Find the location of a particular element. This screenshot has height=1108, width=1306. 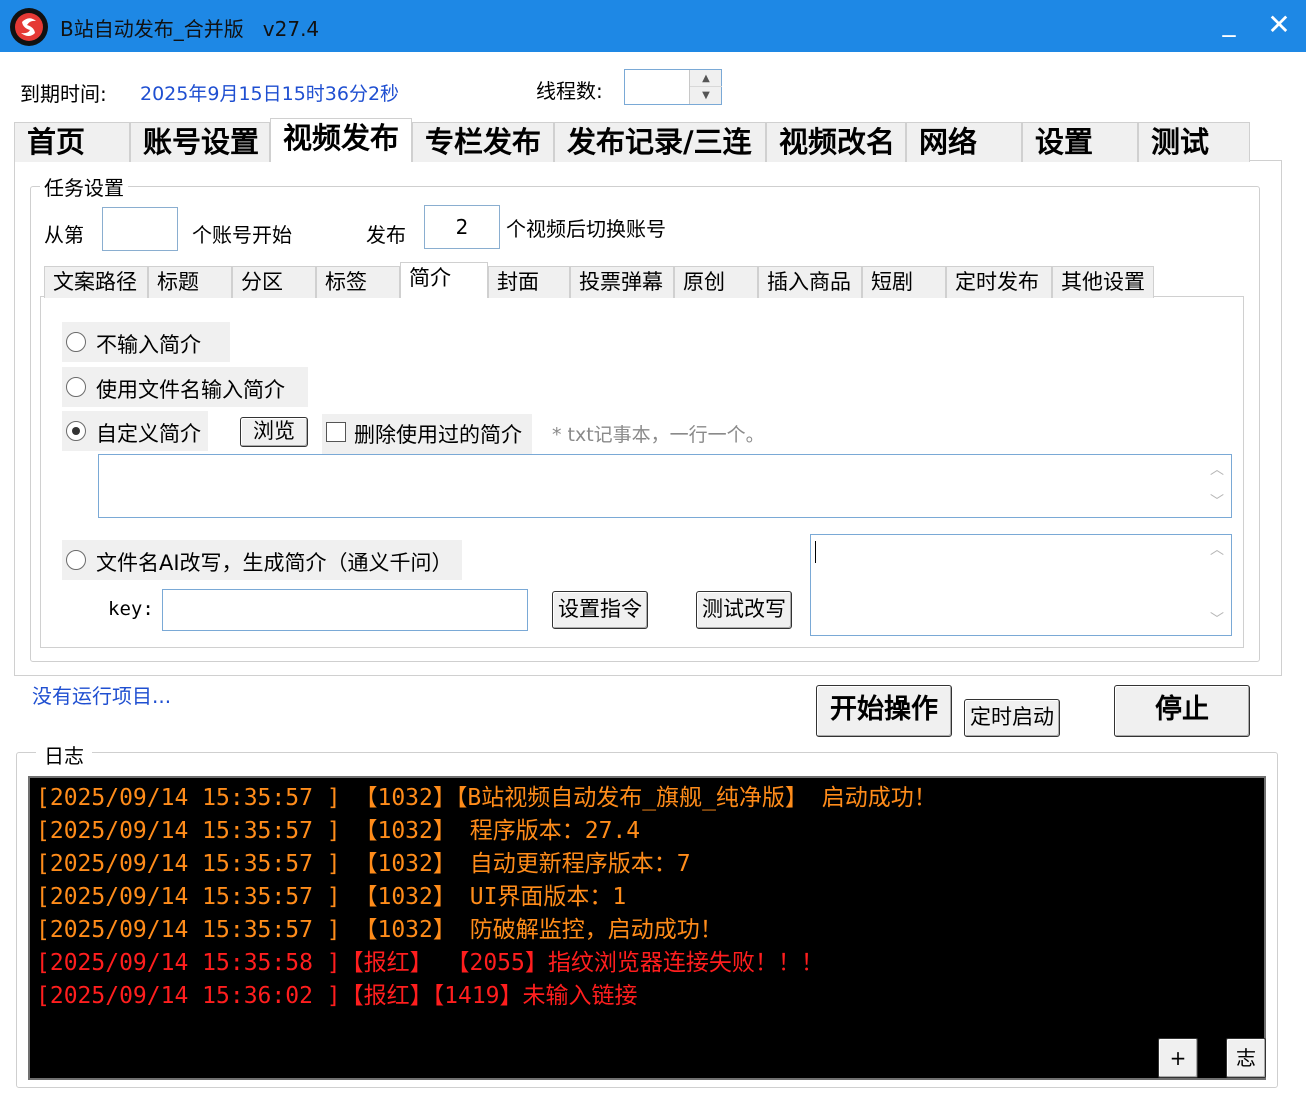

start-account-input is located at coordinates (140, 229).